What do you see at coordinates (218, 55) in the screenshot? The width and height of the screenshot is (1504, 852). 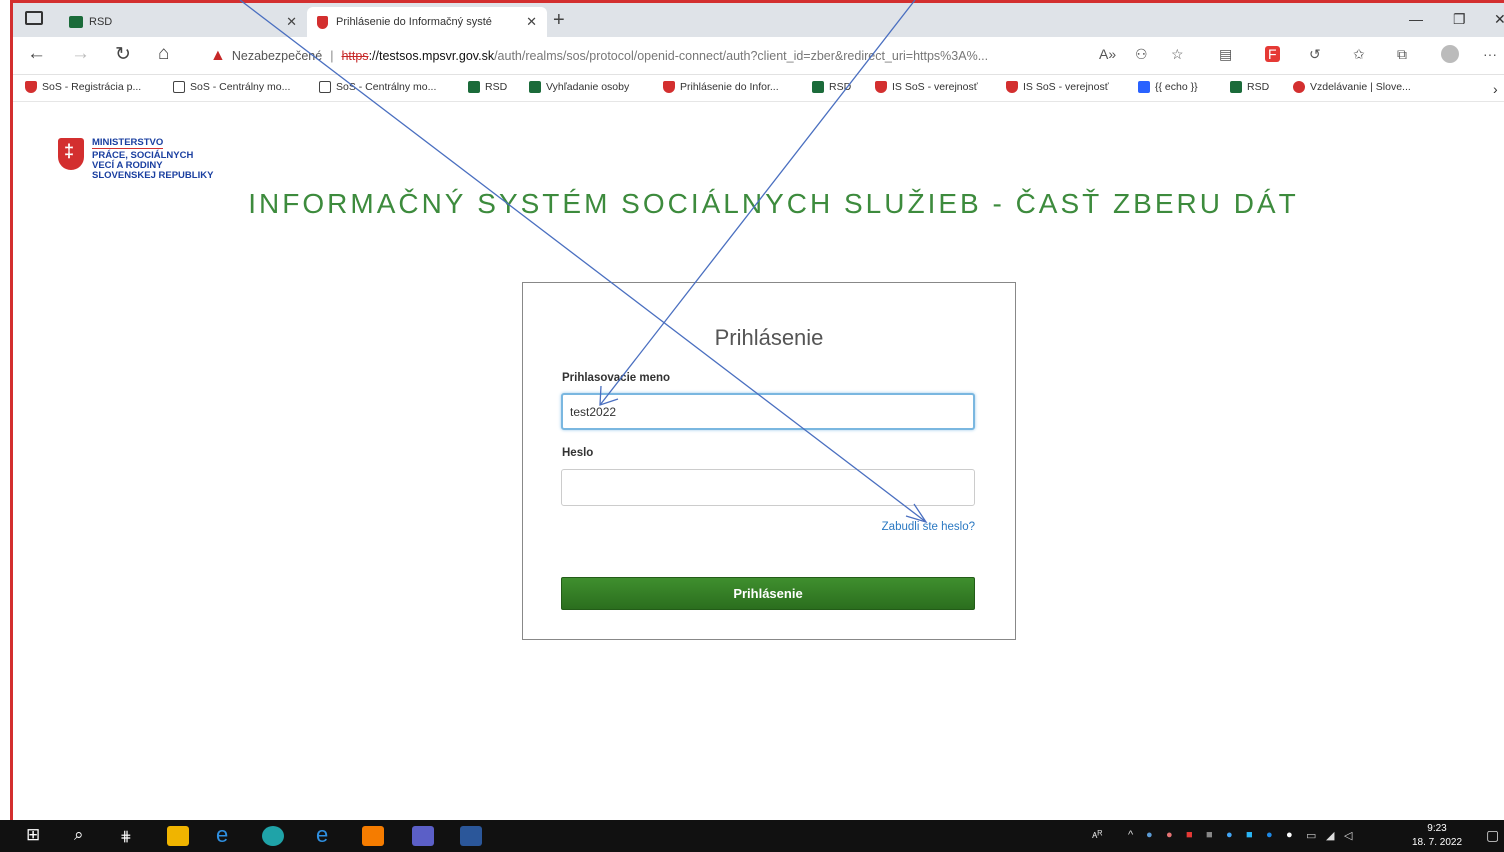 I see `warning-icon: ▲` at bounding box center [218, 55].